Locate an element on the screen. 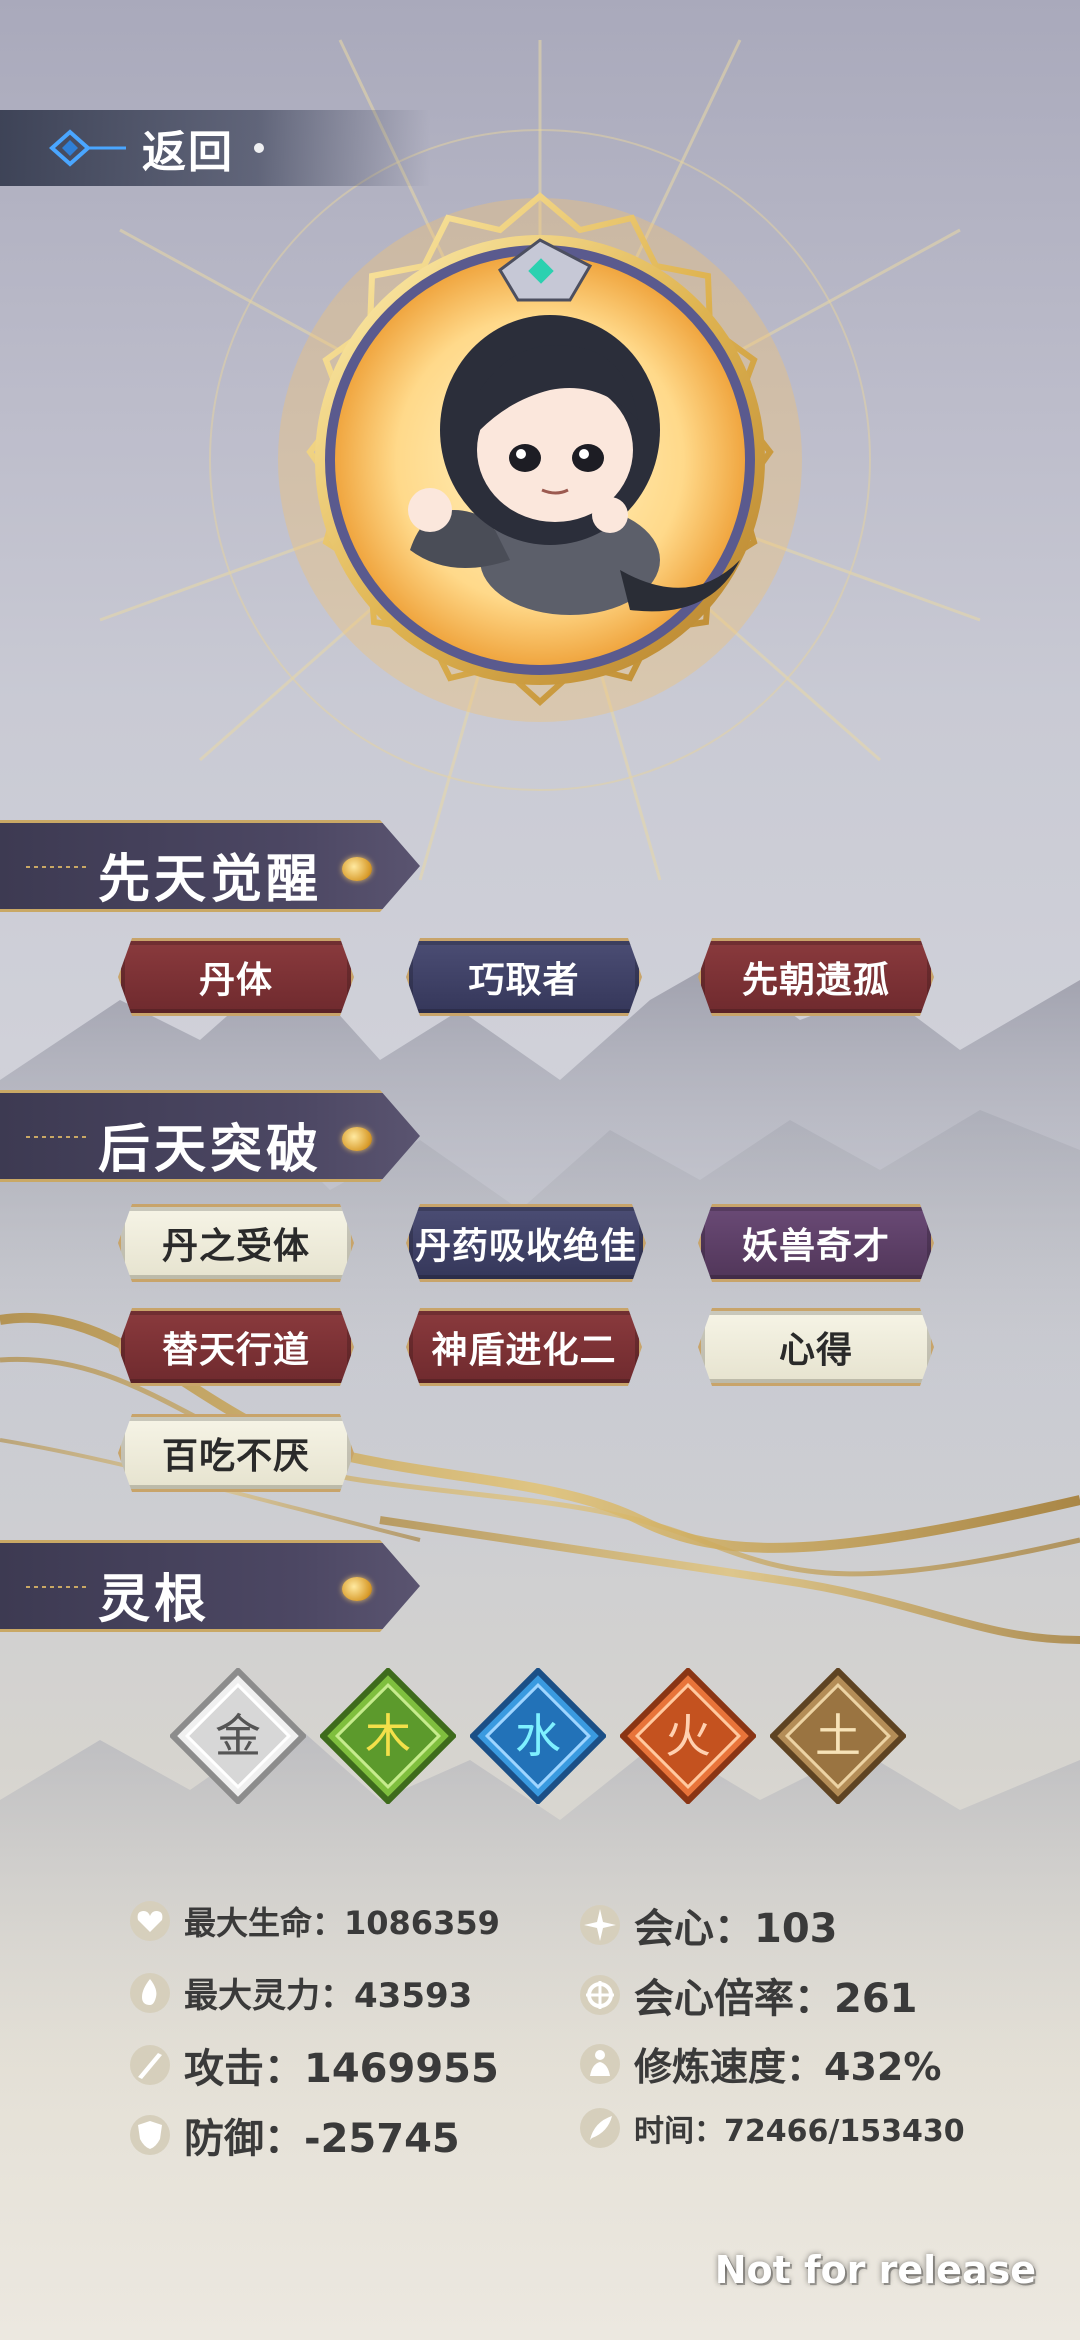 This screenshot has width=1080, height=2340. svg-text: 木 is located at coordinates (388, 1736).